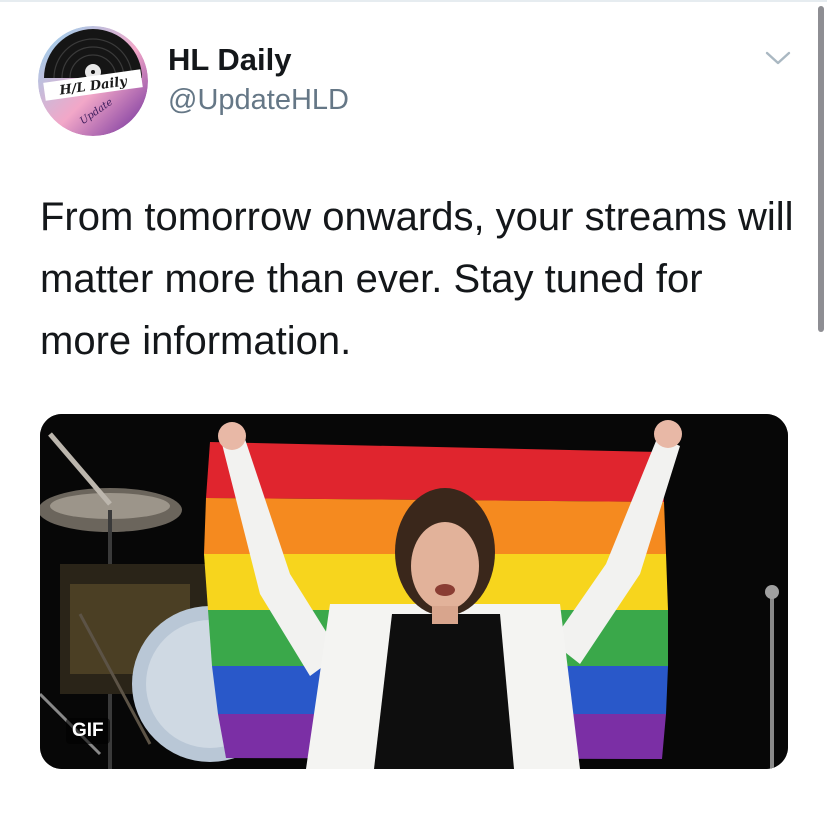 The height and width of the screenshot is (818, 827). Describe the element at coordinates (821, 169) in the screenshot. I see `scrollbar` at that location.